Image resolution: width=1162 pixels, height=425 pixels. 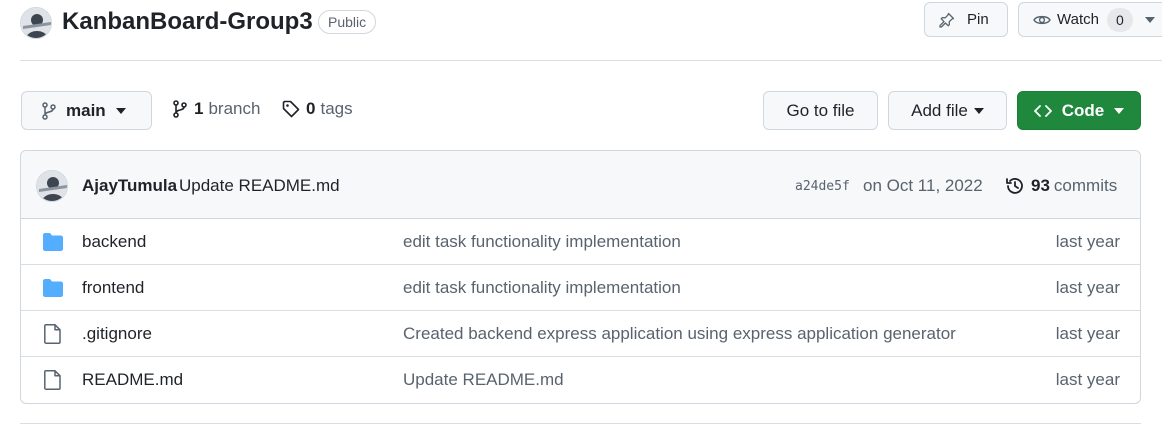 I want to click on file-name: frontend, so click(x=113, y=288).